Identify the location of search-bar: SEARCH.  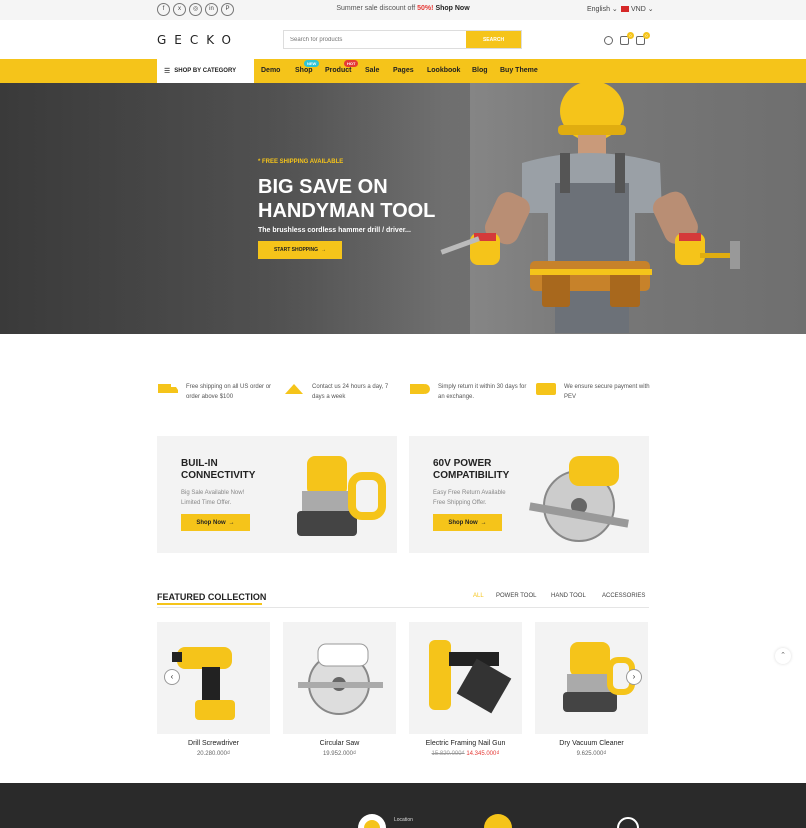
(402, 39).